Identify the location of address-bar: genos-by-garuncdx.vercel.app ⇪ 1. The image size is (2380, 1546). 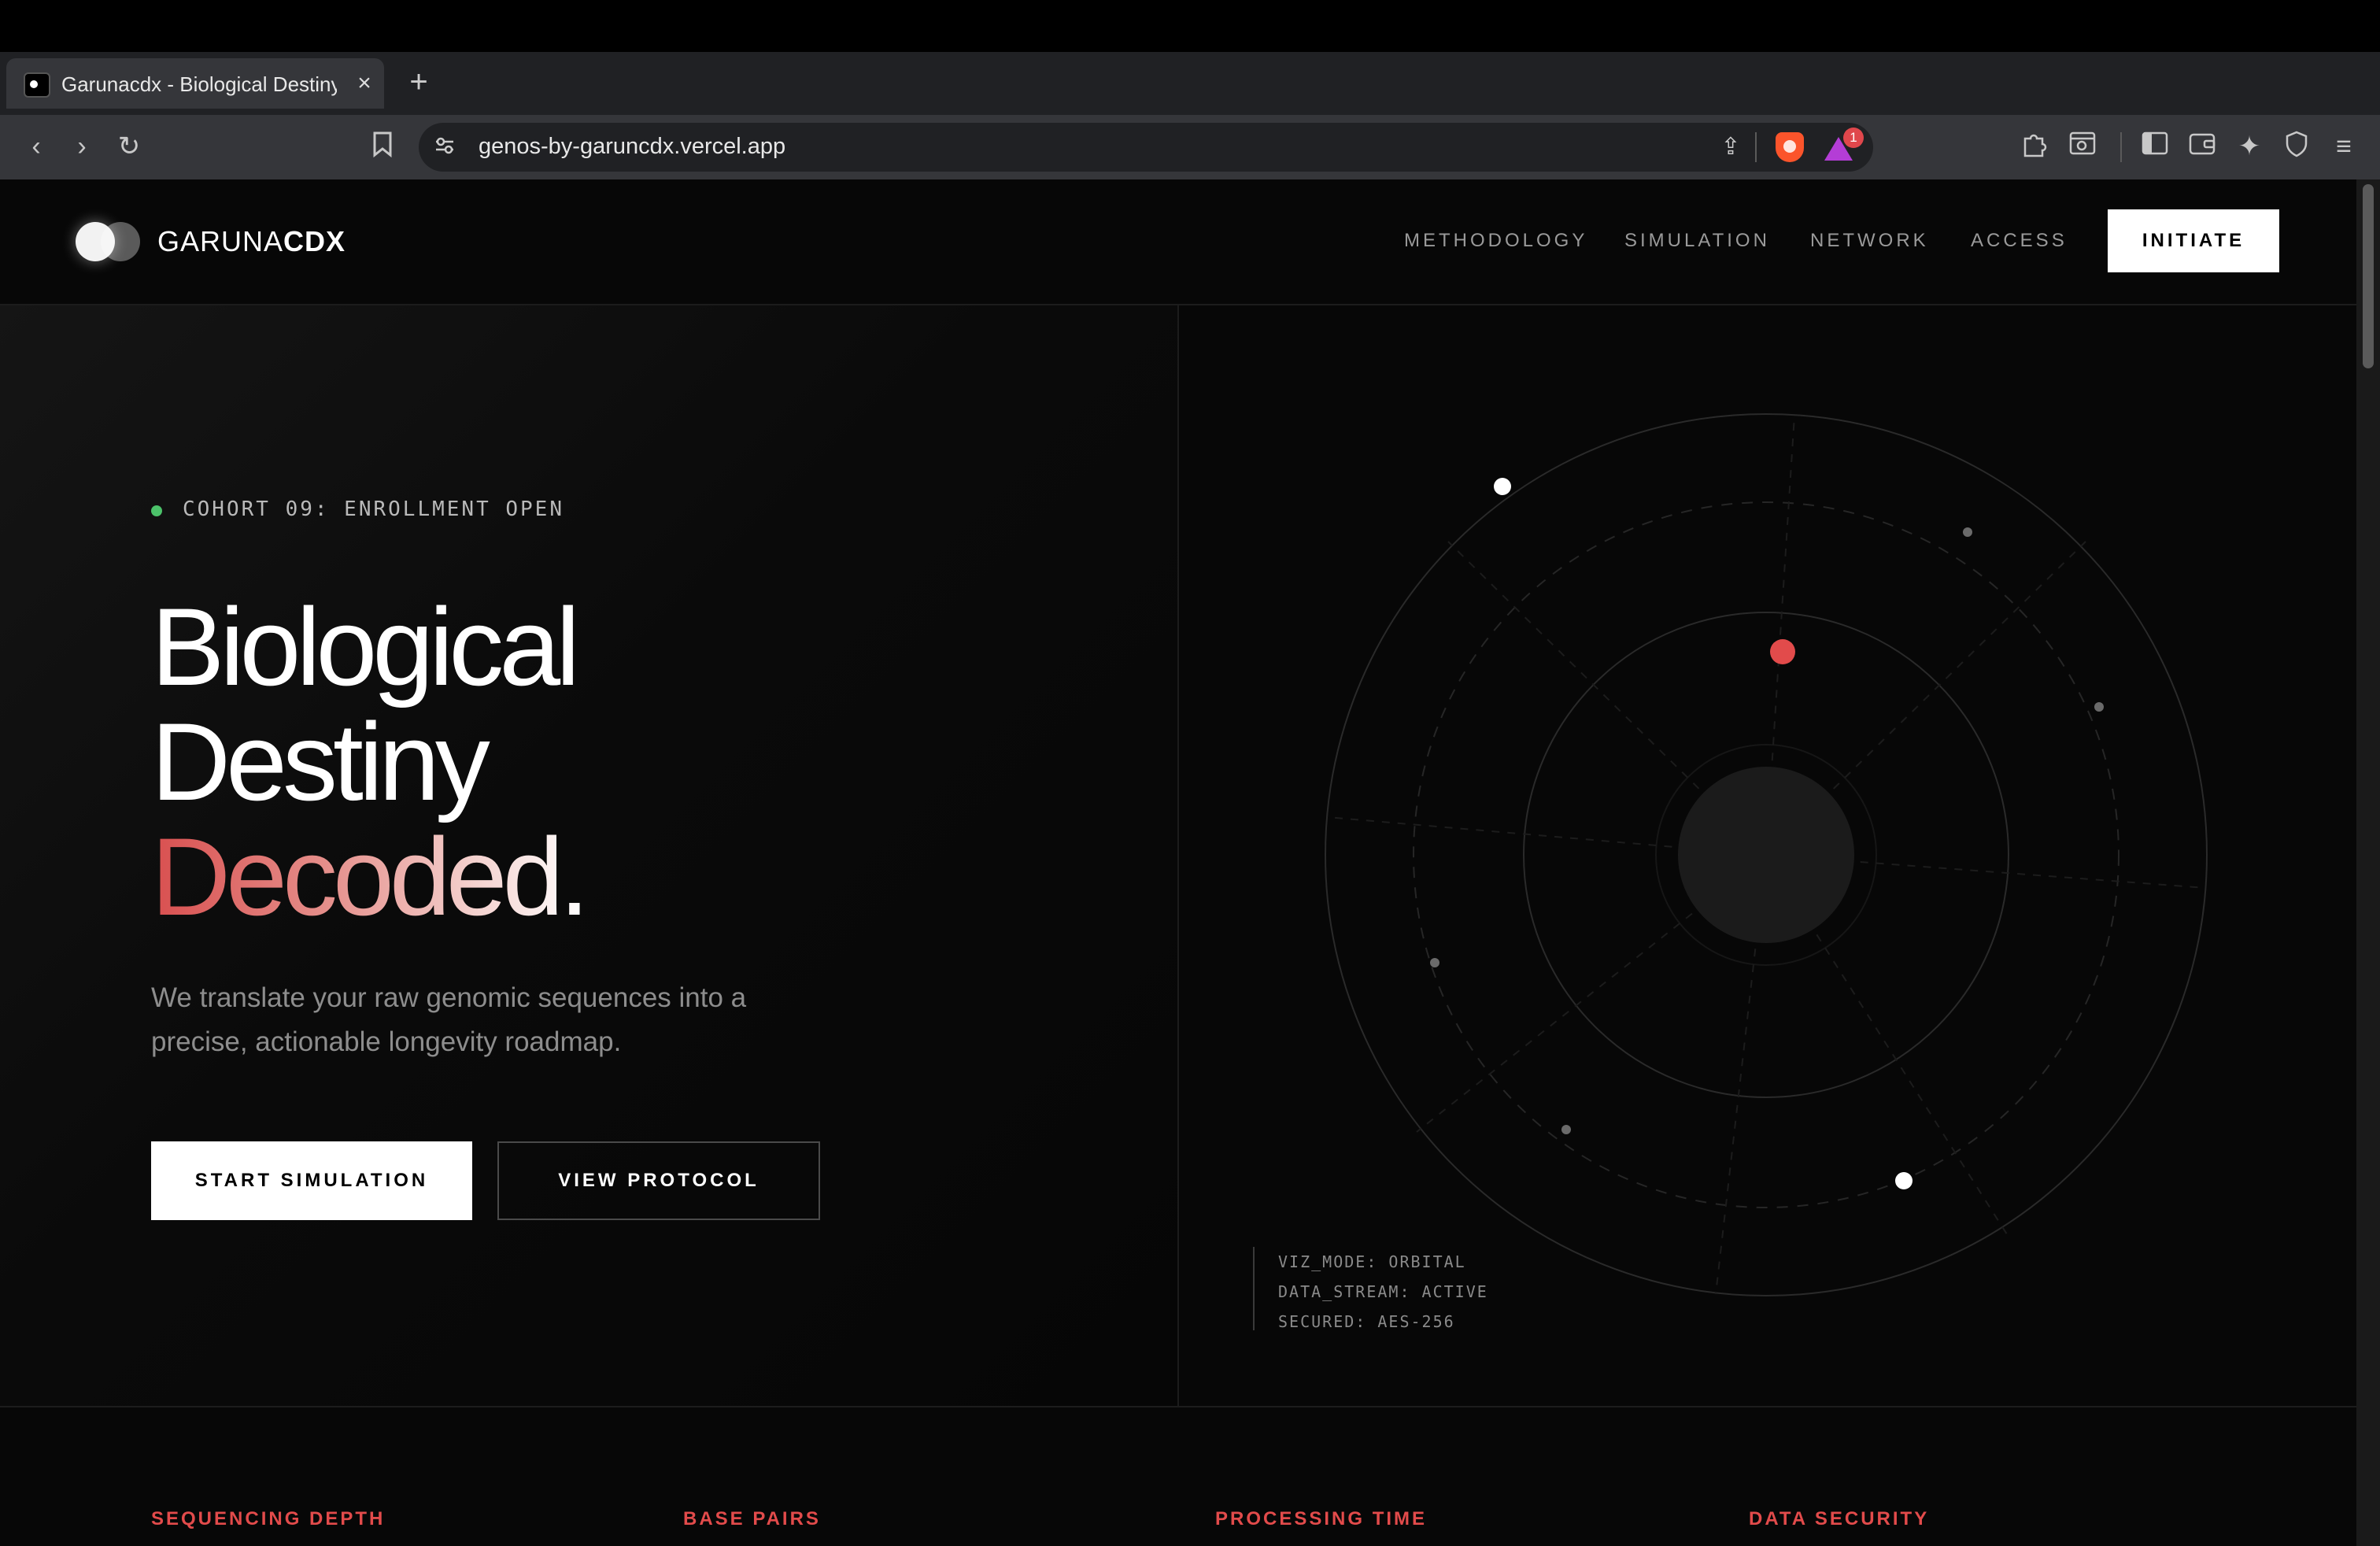
(1146, 148).